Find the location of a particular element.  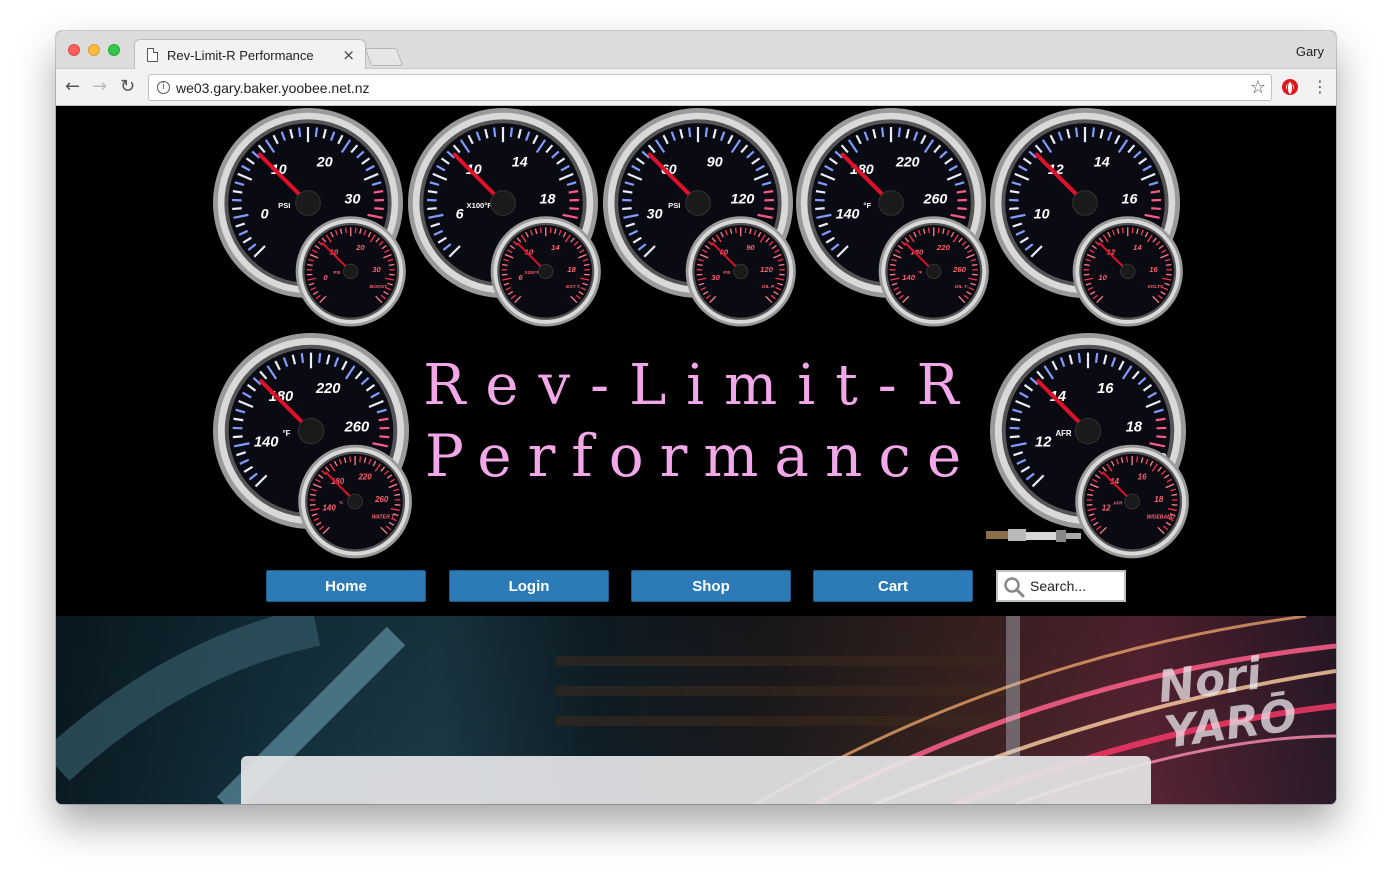

title-bar: Rev-Limit-R Performance × Gary is located at coordinates (696, 50).